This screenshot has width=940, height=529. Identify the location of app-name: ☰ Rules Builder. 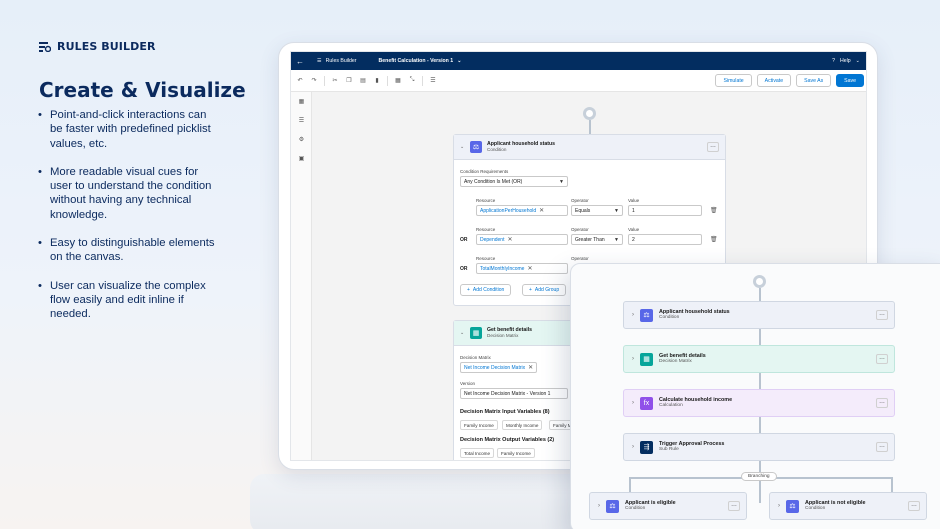
(337, 61).